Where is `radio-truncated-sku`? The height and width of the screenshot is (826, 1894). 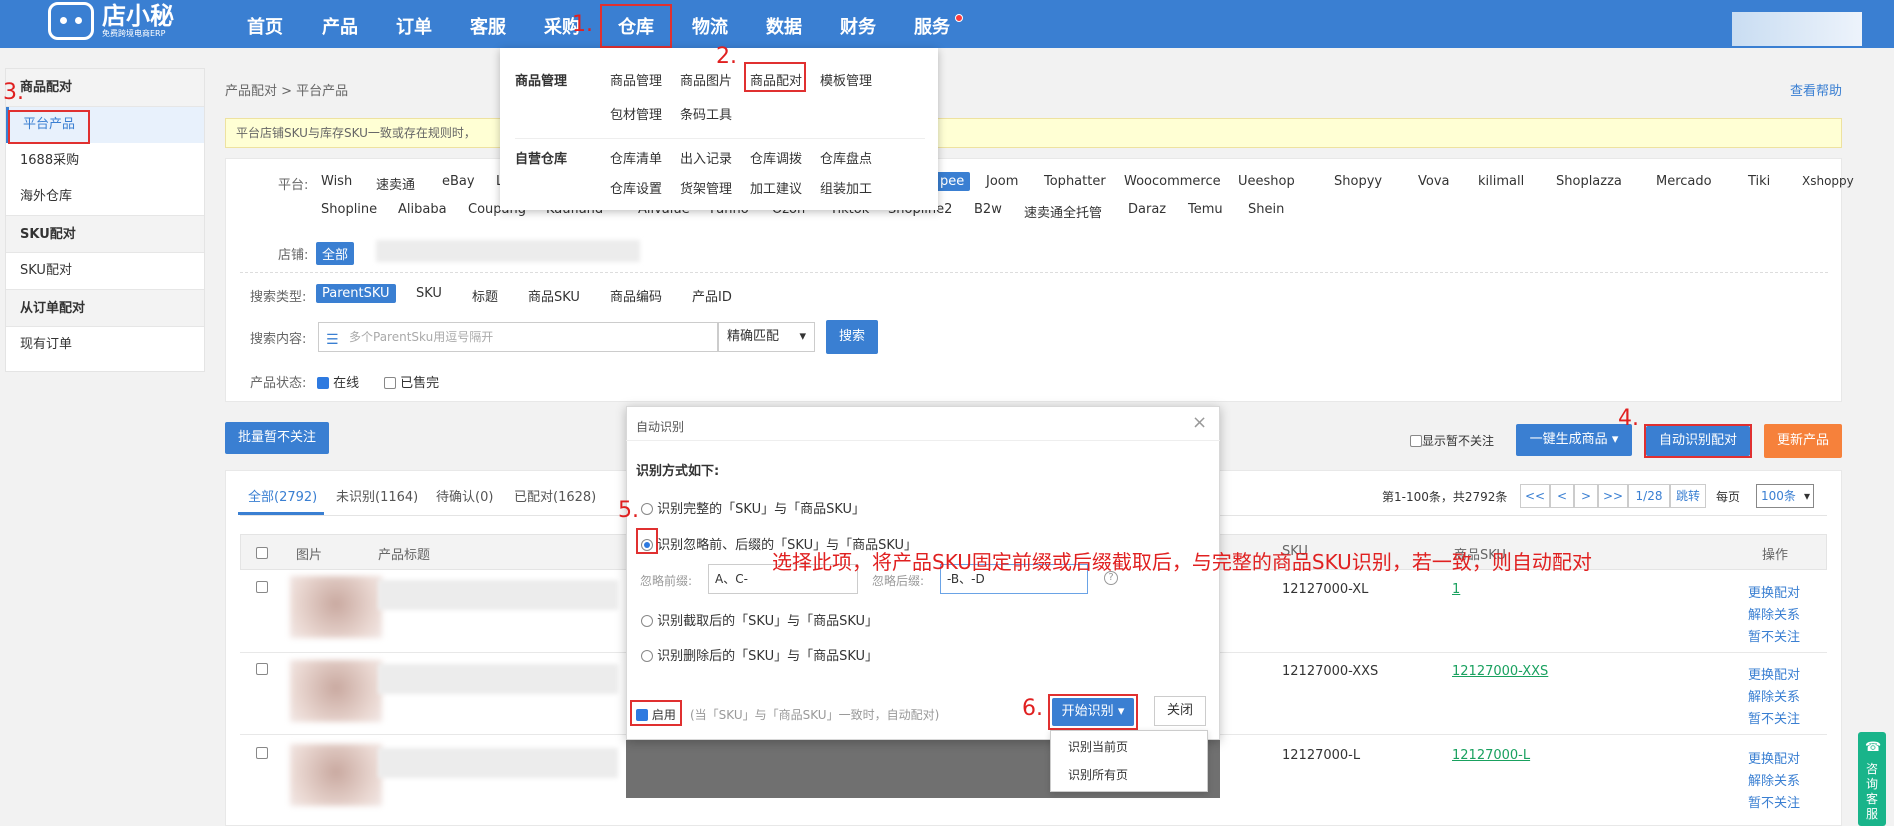 radio-truncated-sku is located at coordinates (647, 621).